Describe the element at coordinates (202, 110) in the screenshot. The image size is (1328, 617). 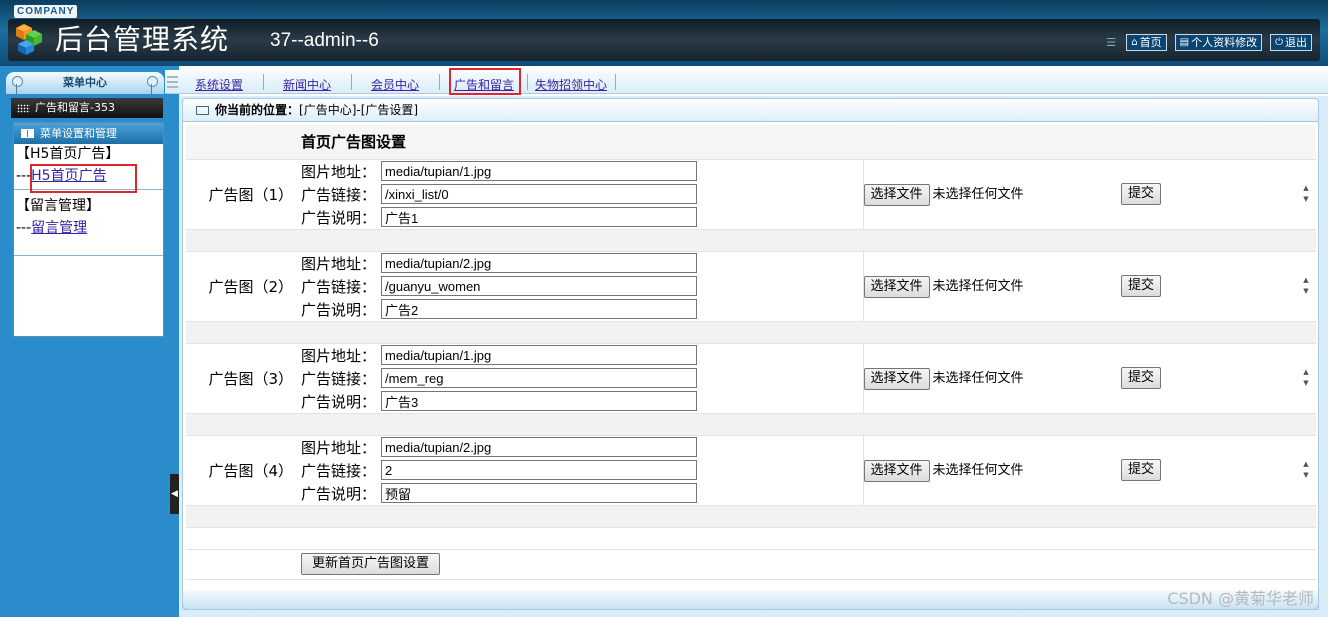
I see `book-icon` at that location.